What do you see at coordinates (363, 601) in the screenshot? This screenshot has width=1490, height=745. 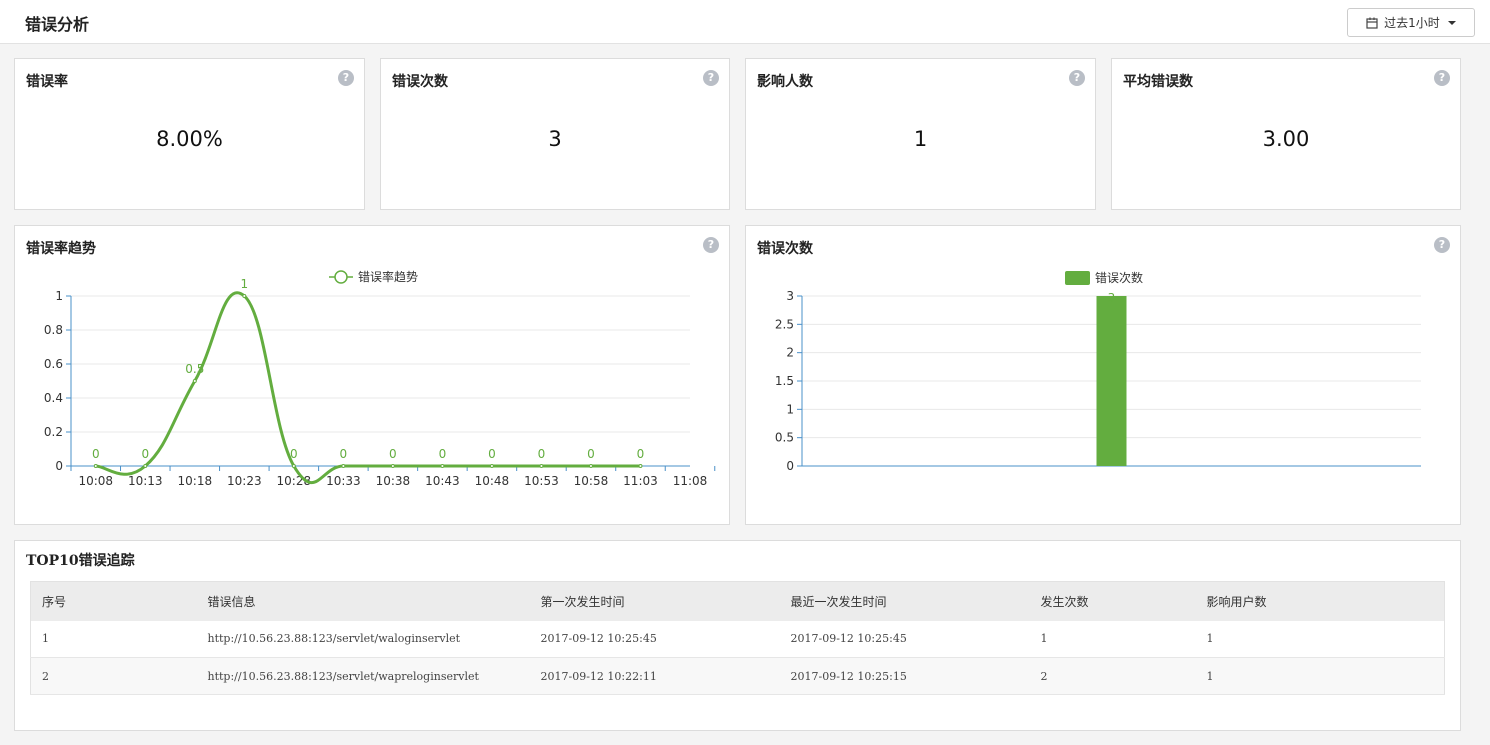 I see `column-header: 错误信息` at bounding box center [363, 601].